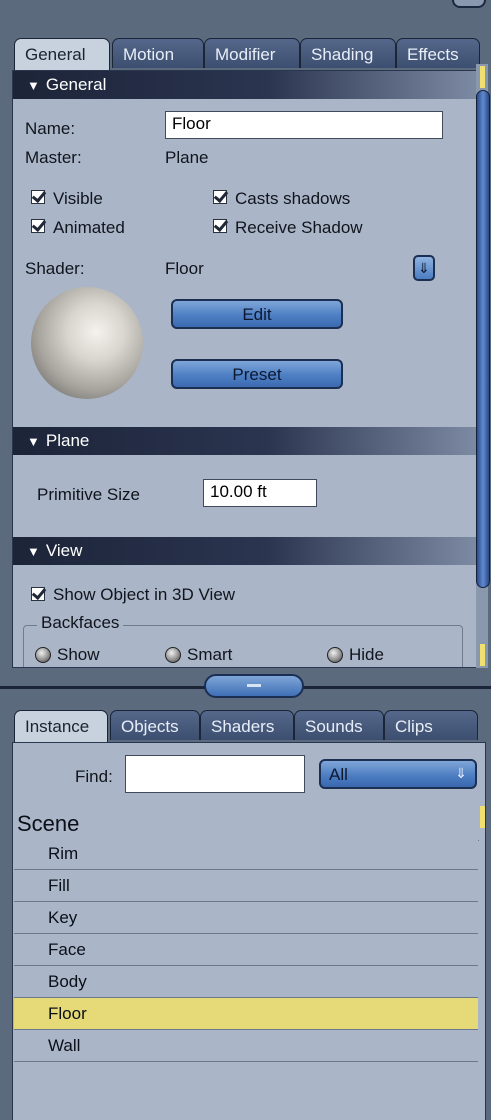  I want to click on library-tab-strip: Instance Objects Shaders Sounds Clips, so click(247, 727).